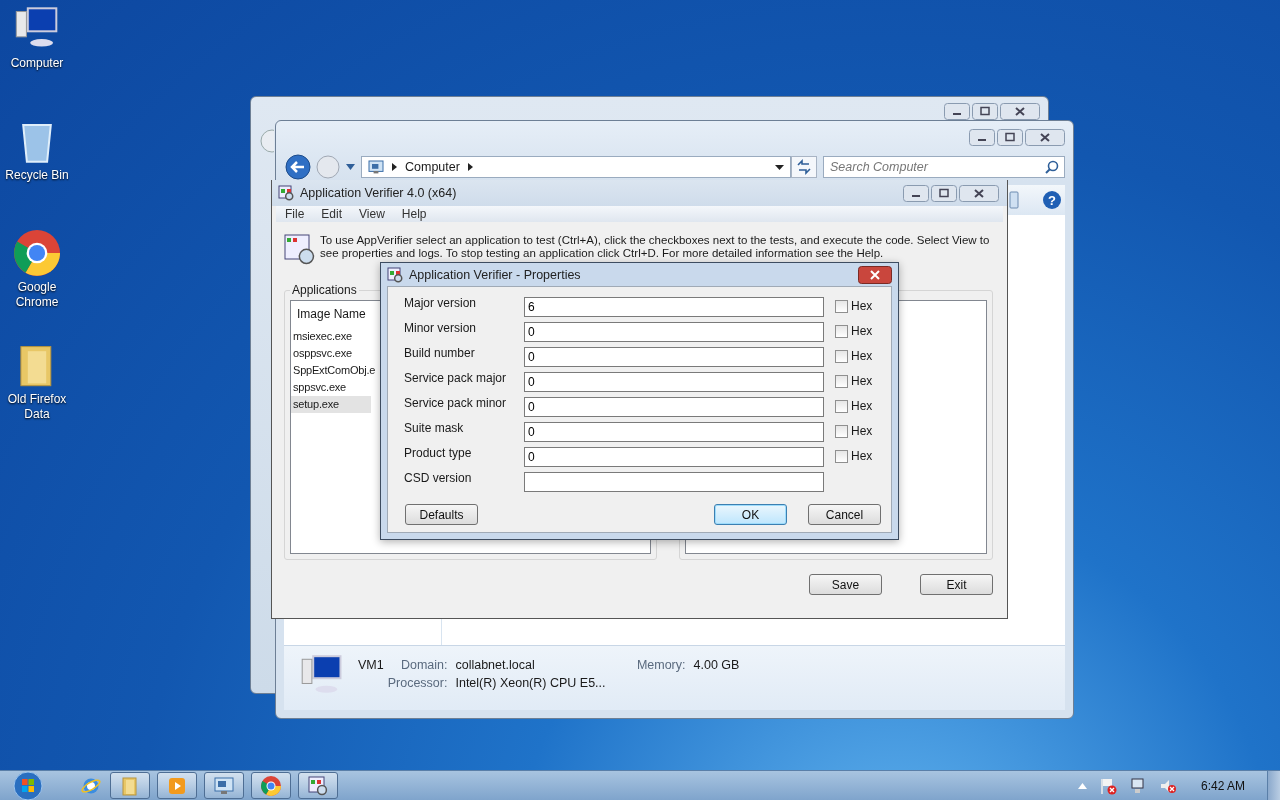 Image resolution: width=1280 pixels, height=800 pixels. I want to click on instructions-text: To use AppVerifier select an application to test (Ctrl+A), click the checkboxes next to the tests, and execute the code. Select View to see properties and logs. To stop testing an application click Ctrl+D. For more detailed information see the Help., so click(655, 247).